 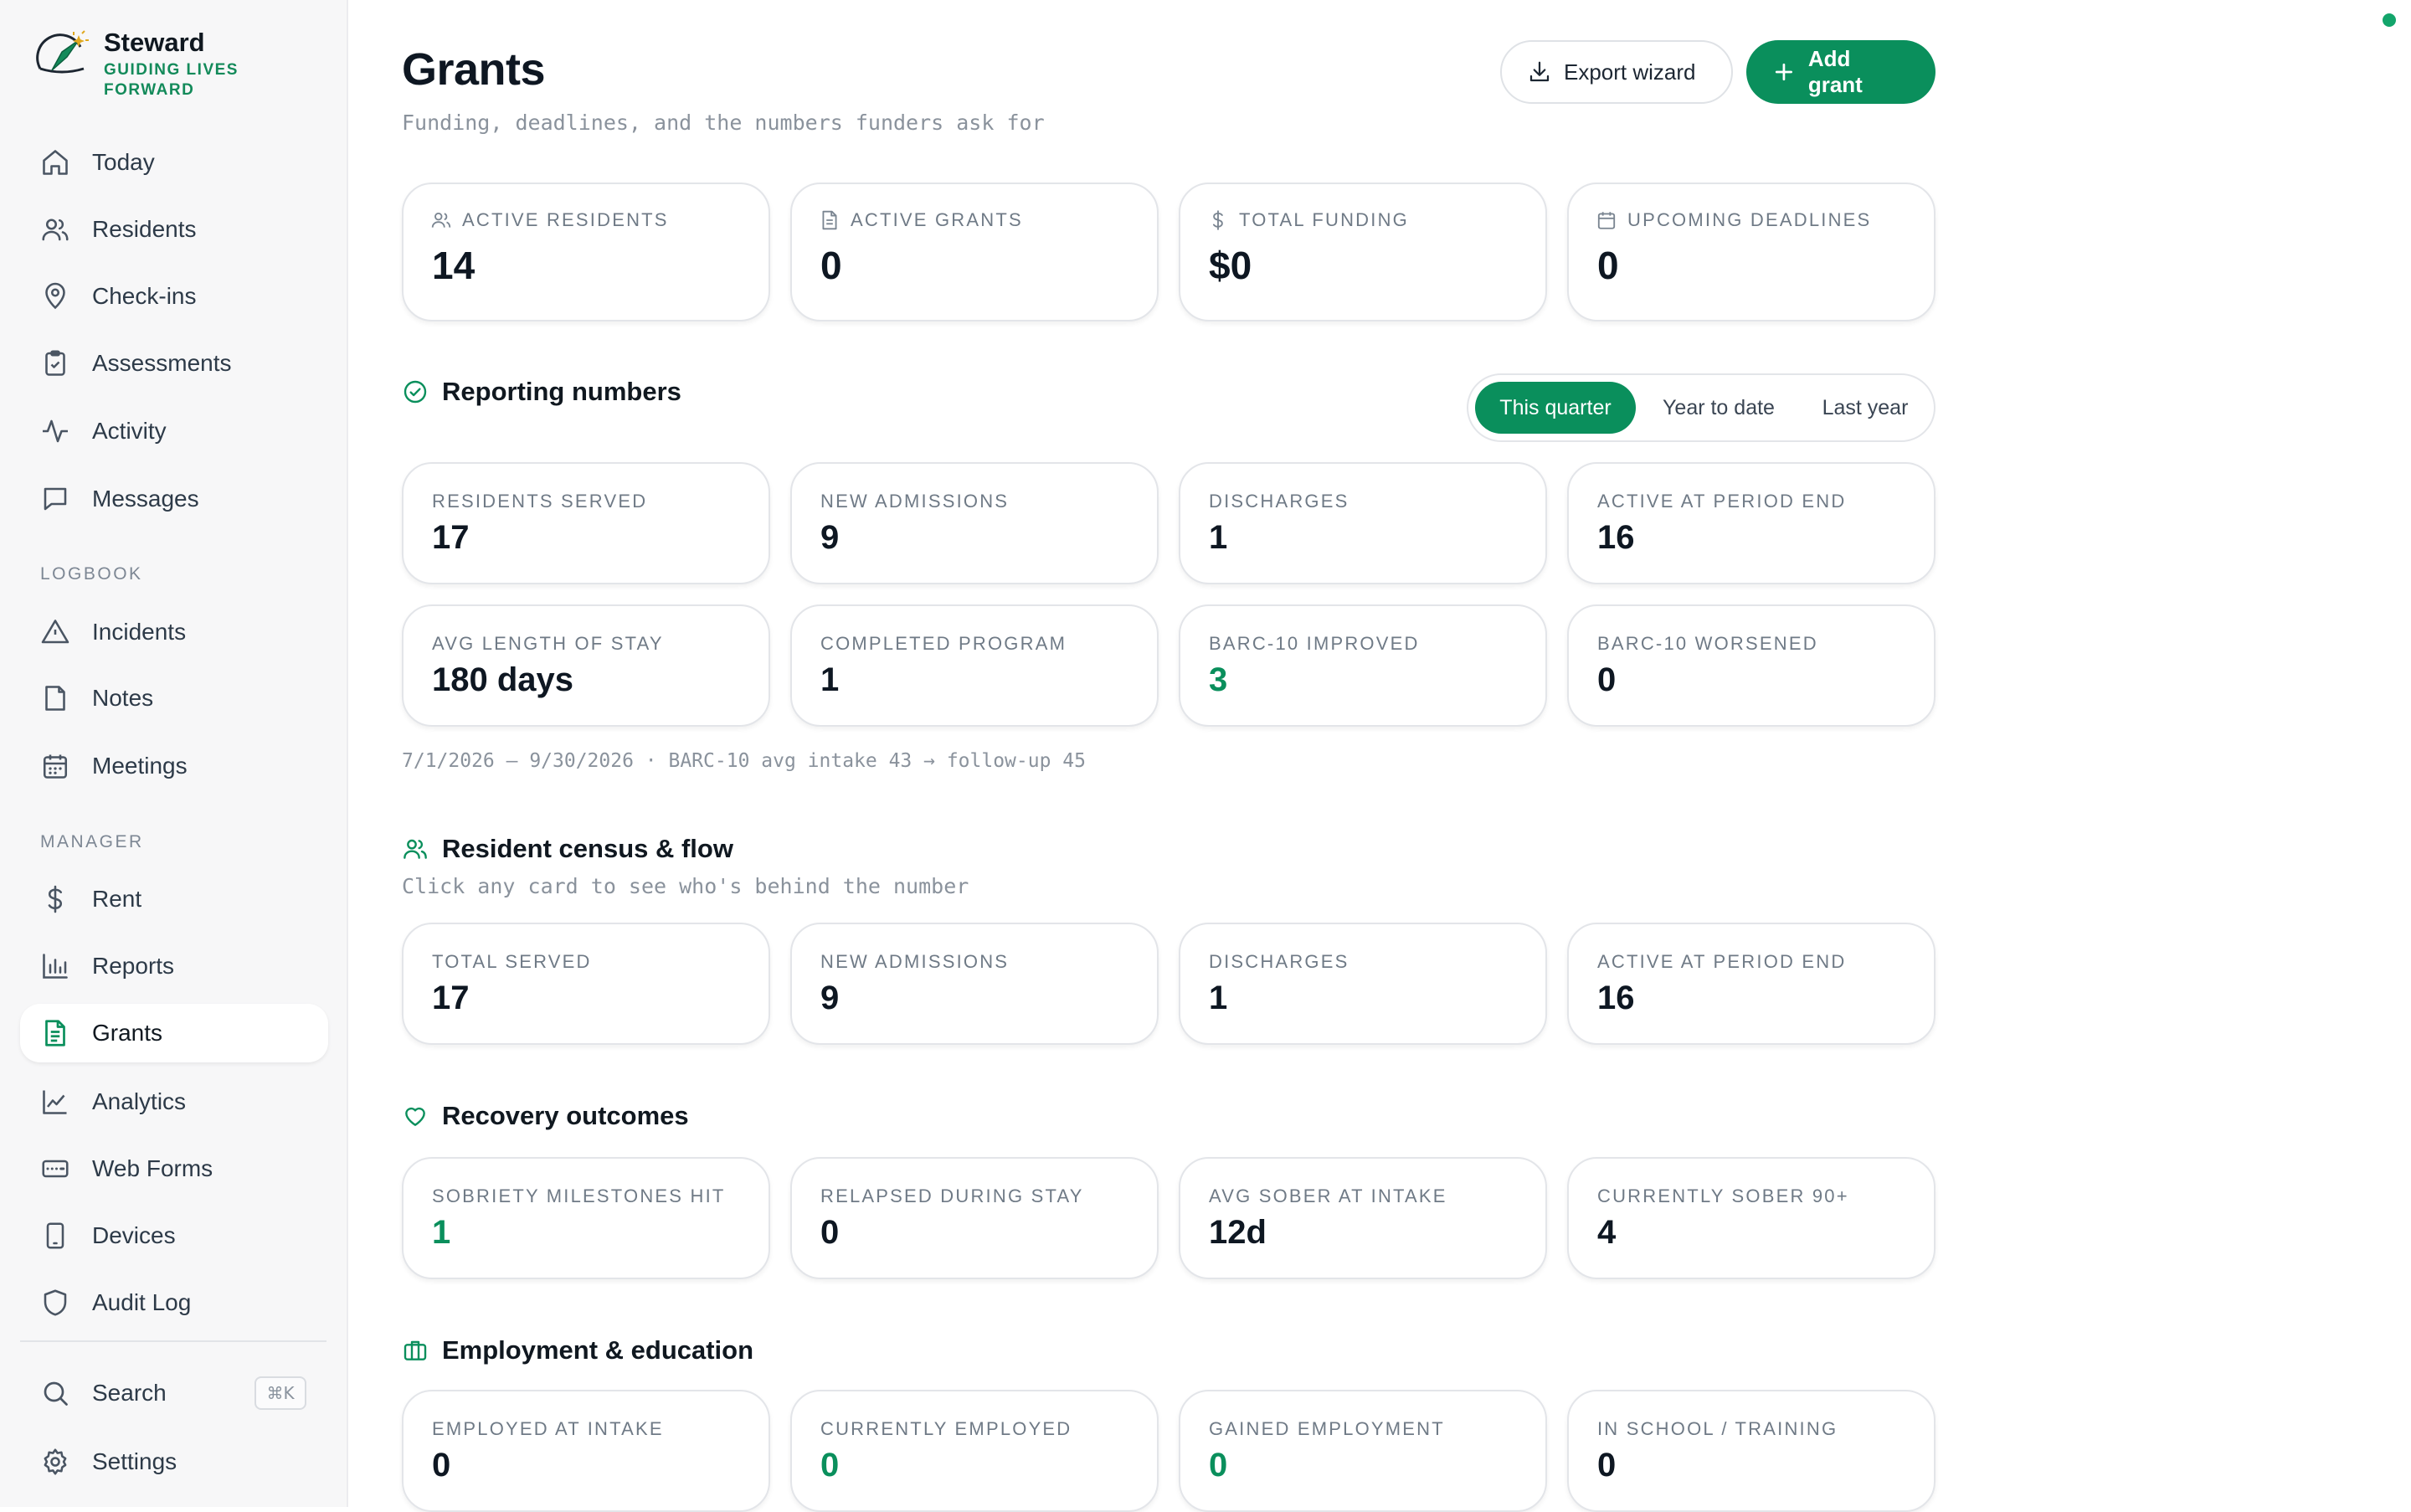 What do you see at coordinates (1835, 71) in the screenshot?
I see `add-grant-label: Add grant` at bounding box center [1835, 71].